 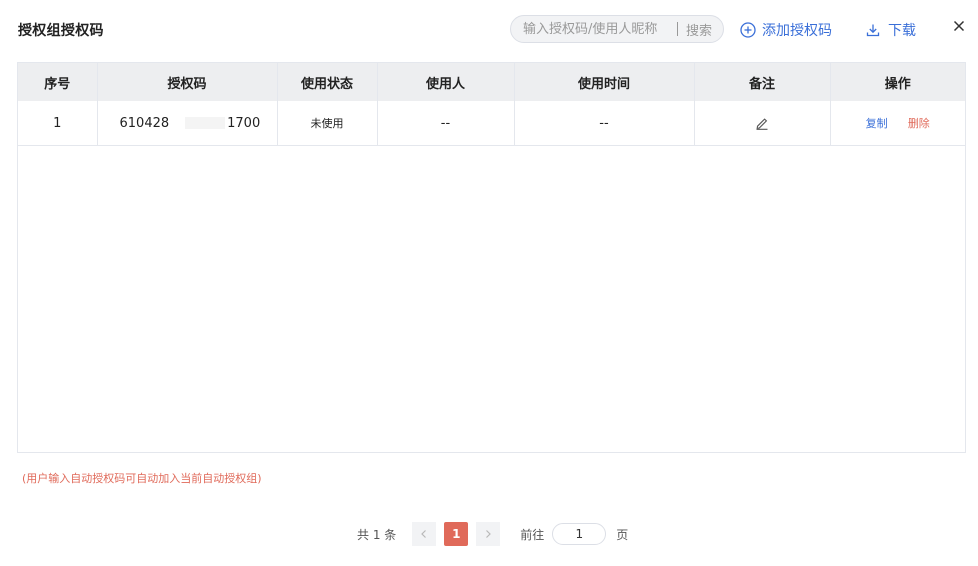 What do you see at coordinates (579, 534) in the screenshot?
I see `goto-page-input` at bounding box center [579, 534].